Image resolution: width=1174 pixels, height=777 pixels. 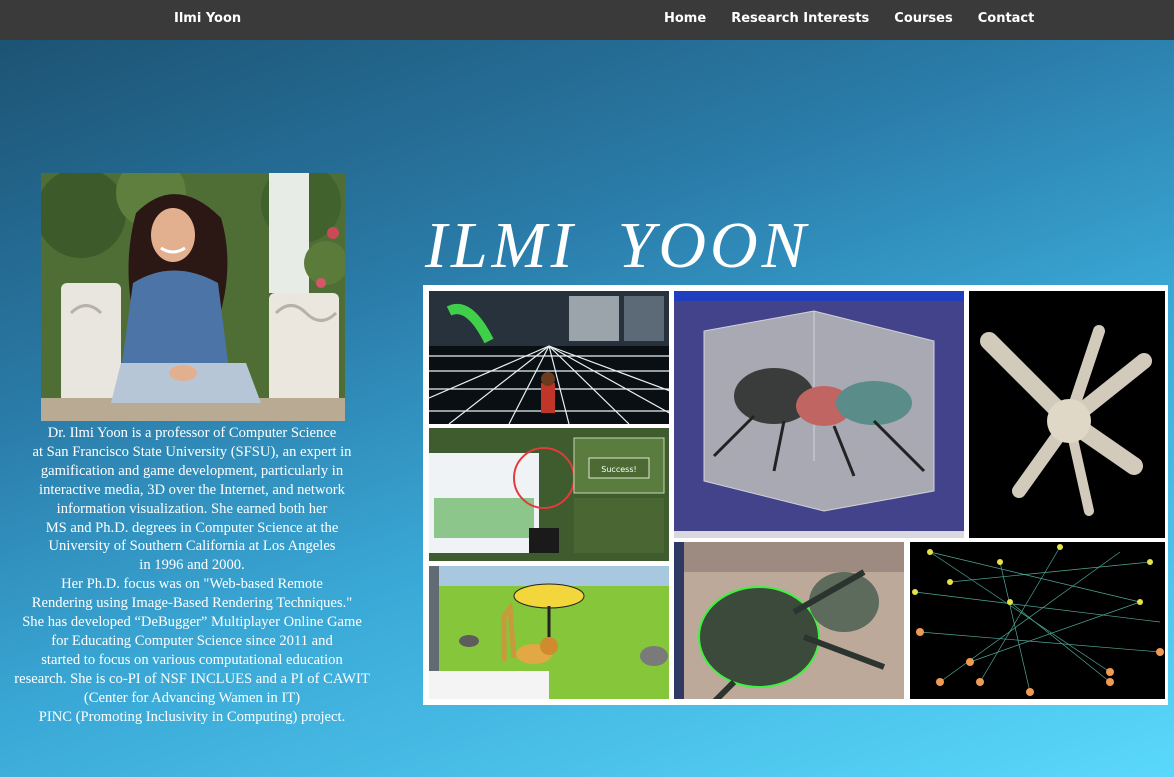 I want to click on montage-network-visualization-image, so click(x=1037, y=620).